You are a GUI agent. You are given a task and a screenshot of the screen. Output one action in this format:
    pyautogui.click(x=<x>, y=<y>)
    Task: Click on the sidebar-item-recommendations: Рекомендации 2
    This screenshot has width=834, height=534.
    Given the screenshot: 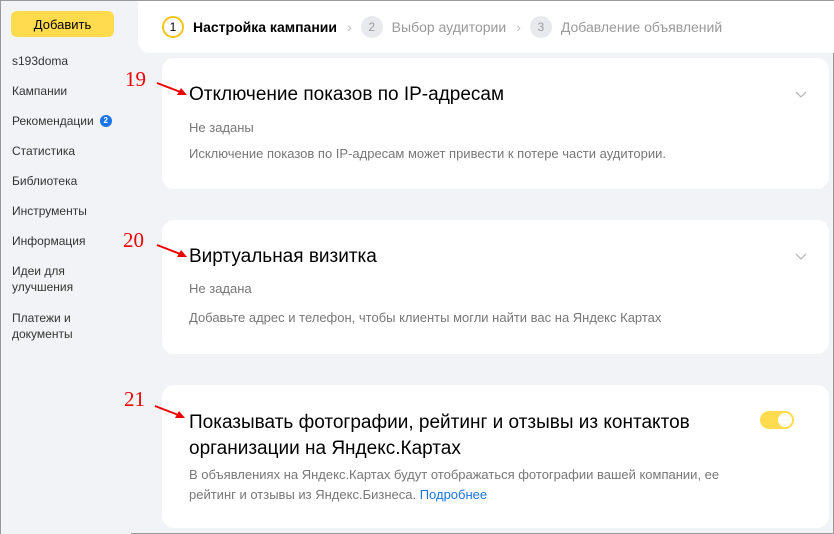 What is the action you would take?
    pyautogui.click(x=62, y=121)
    